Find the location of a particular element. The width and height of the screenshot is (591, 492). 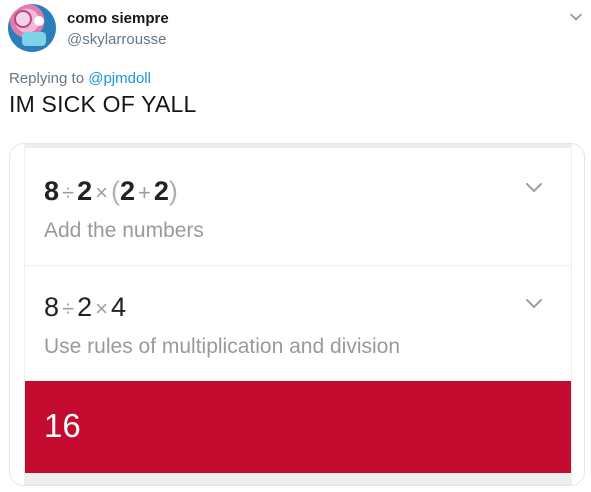

result-value: 16 is located at coordinates (62, 425).